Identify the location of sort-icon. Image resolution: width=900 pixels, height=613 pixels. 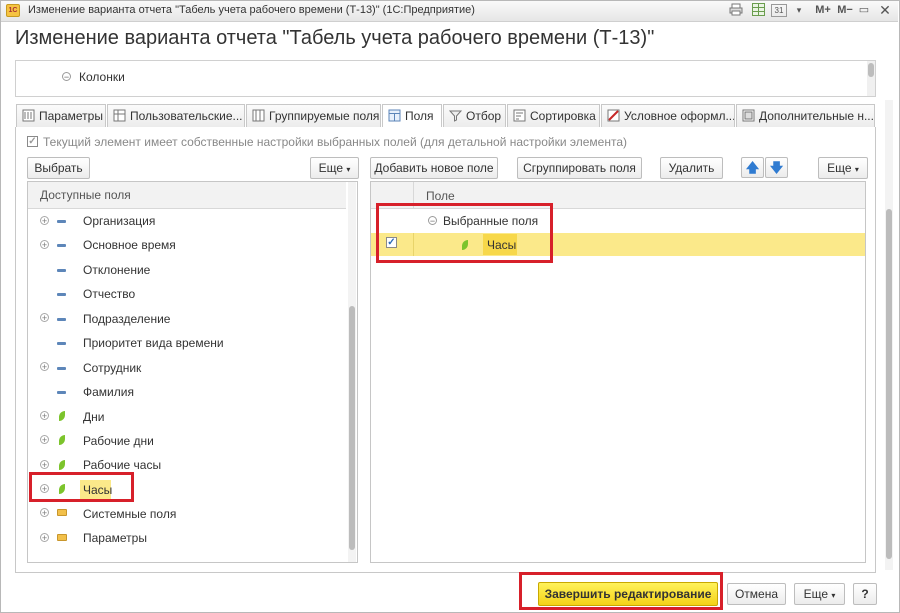
(519, 115).